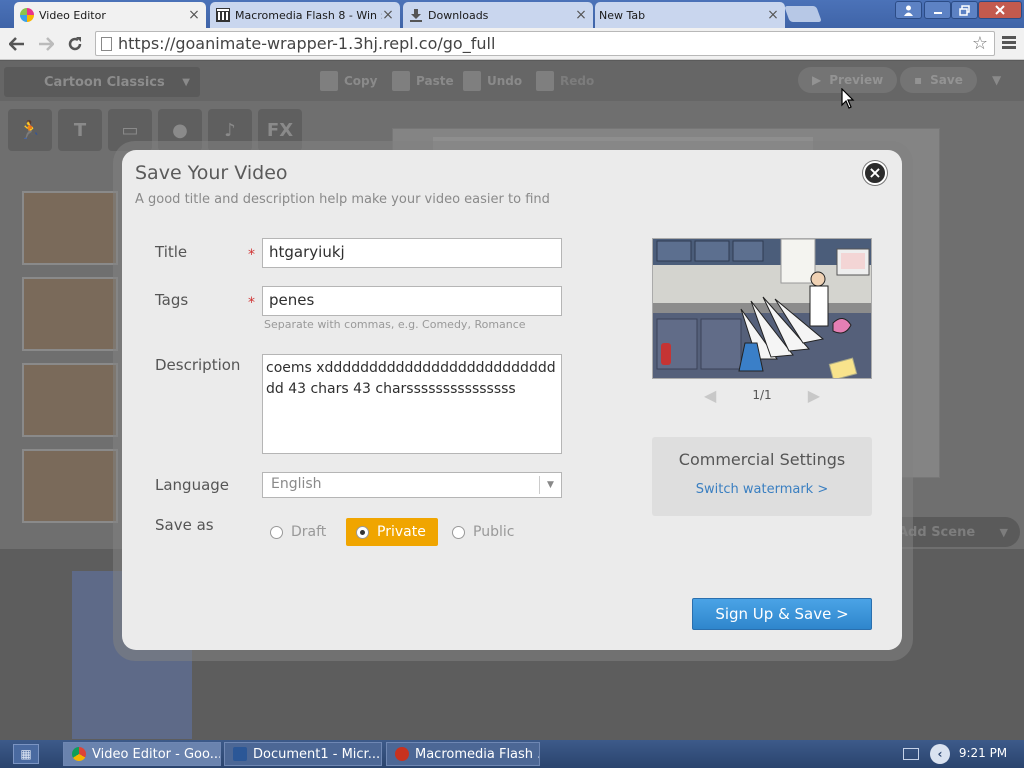 This screenshot has height=768, width=1024. What do you see at coordinates (361, 81) in the screenshot?
I see `copy-label: Copy` at bounding box center [361, 81].